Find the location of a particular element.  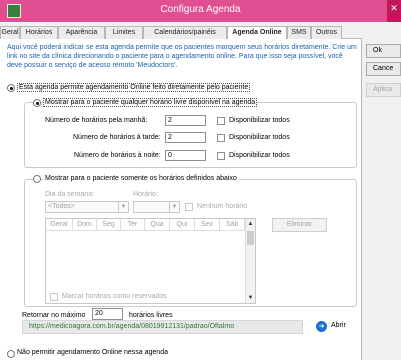

afternoon-count-input: 2 is located at coordinates (185, 137).